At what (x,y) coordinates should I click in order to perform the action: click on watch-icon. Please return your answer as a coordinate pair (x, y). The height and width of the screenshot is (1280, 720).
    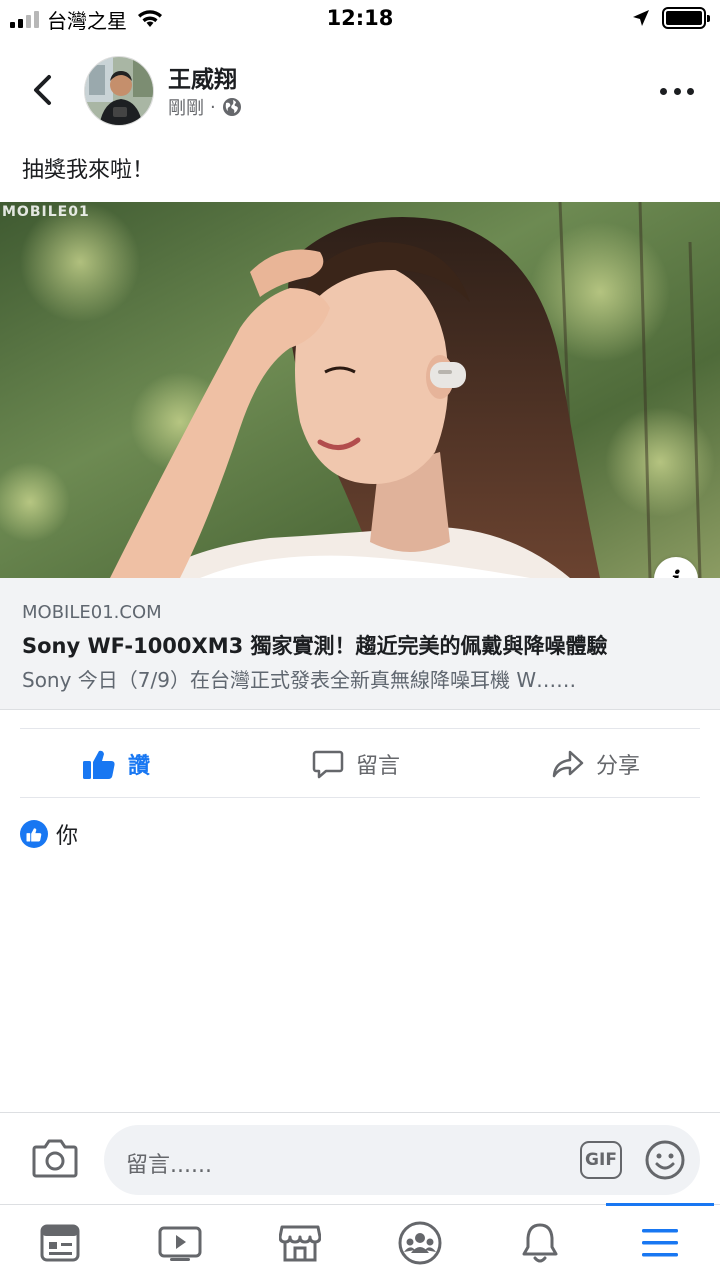
    Looking at the image, I should click on (180, 1243).